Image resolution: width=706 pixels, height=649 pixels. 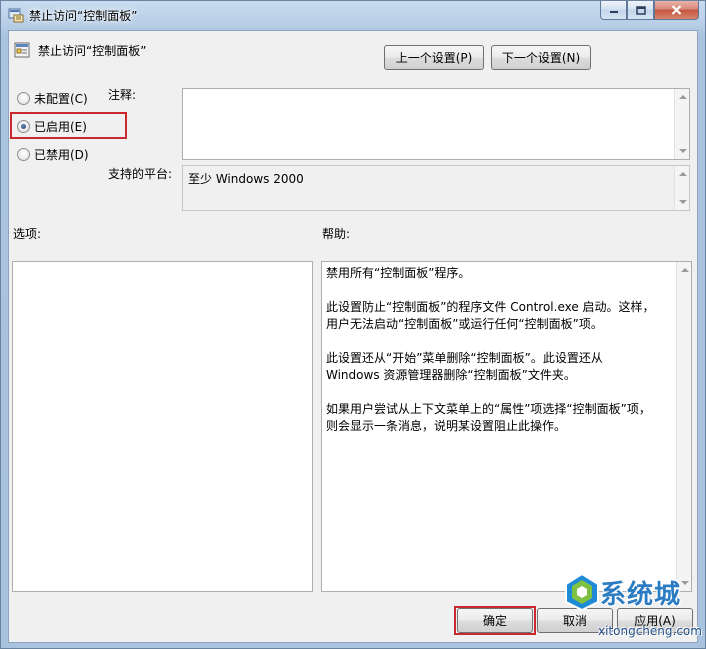 I want to click on watermark-logo-icon, so click(x=582, y=592).